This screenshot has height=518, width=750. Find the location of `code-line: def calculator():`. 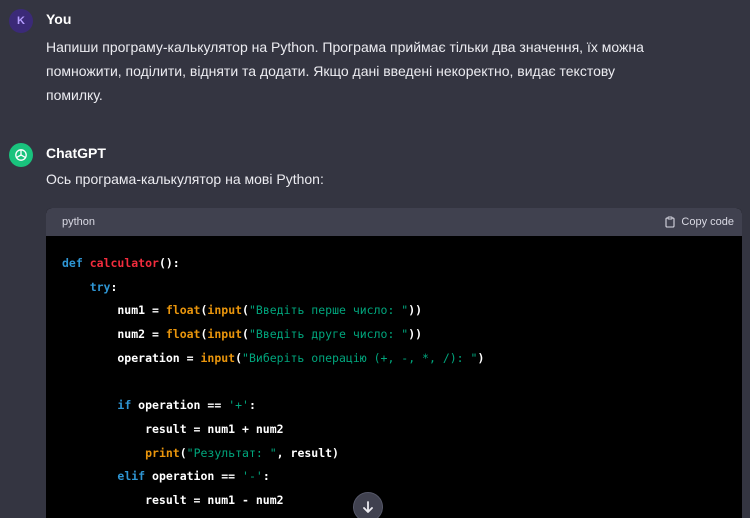

code-line: def calculator(): is located at coordinates (402, 264).